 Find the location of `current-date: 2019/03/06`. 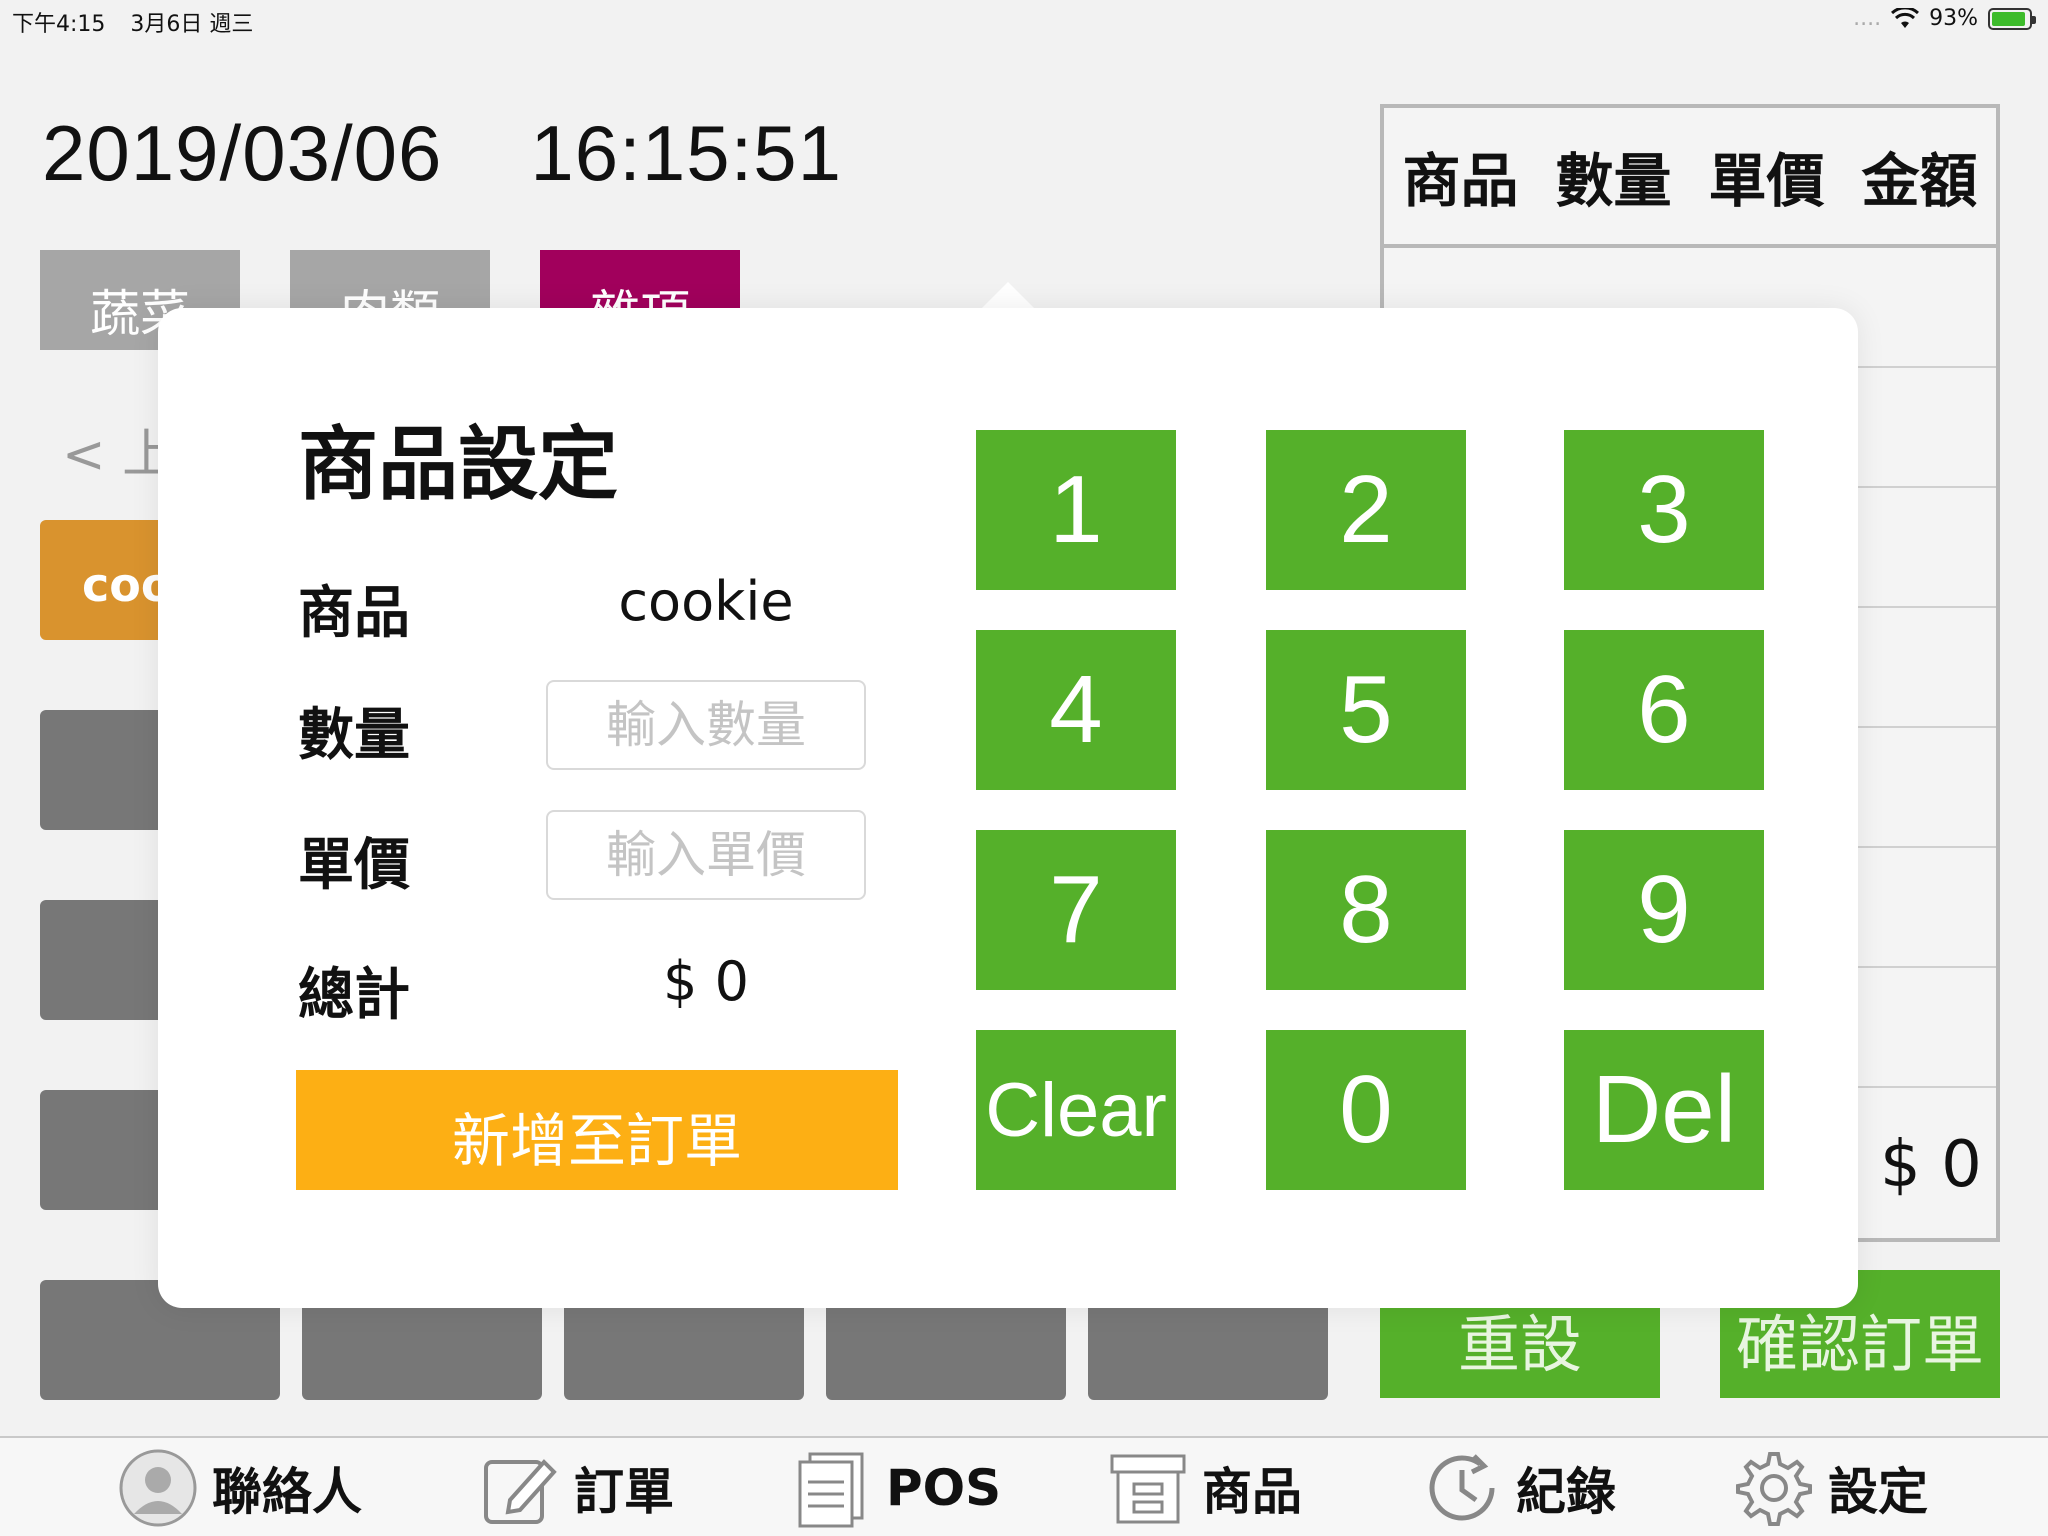

current-date: 2019/03/06 is located at coordinates (242, 153).